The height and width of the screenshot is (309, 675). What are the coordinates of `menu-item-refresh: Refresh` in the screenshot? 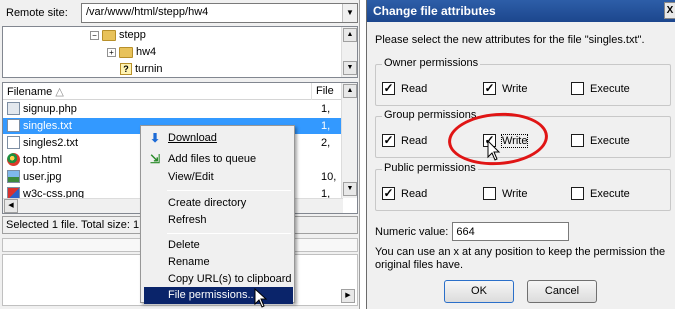 It's located at (218, 220).